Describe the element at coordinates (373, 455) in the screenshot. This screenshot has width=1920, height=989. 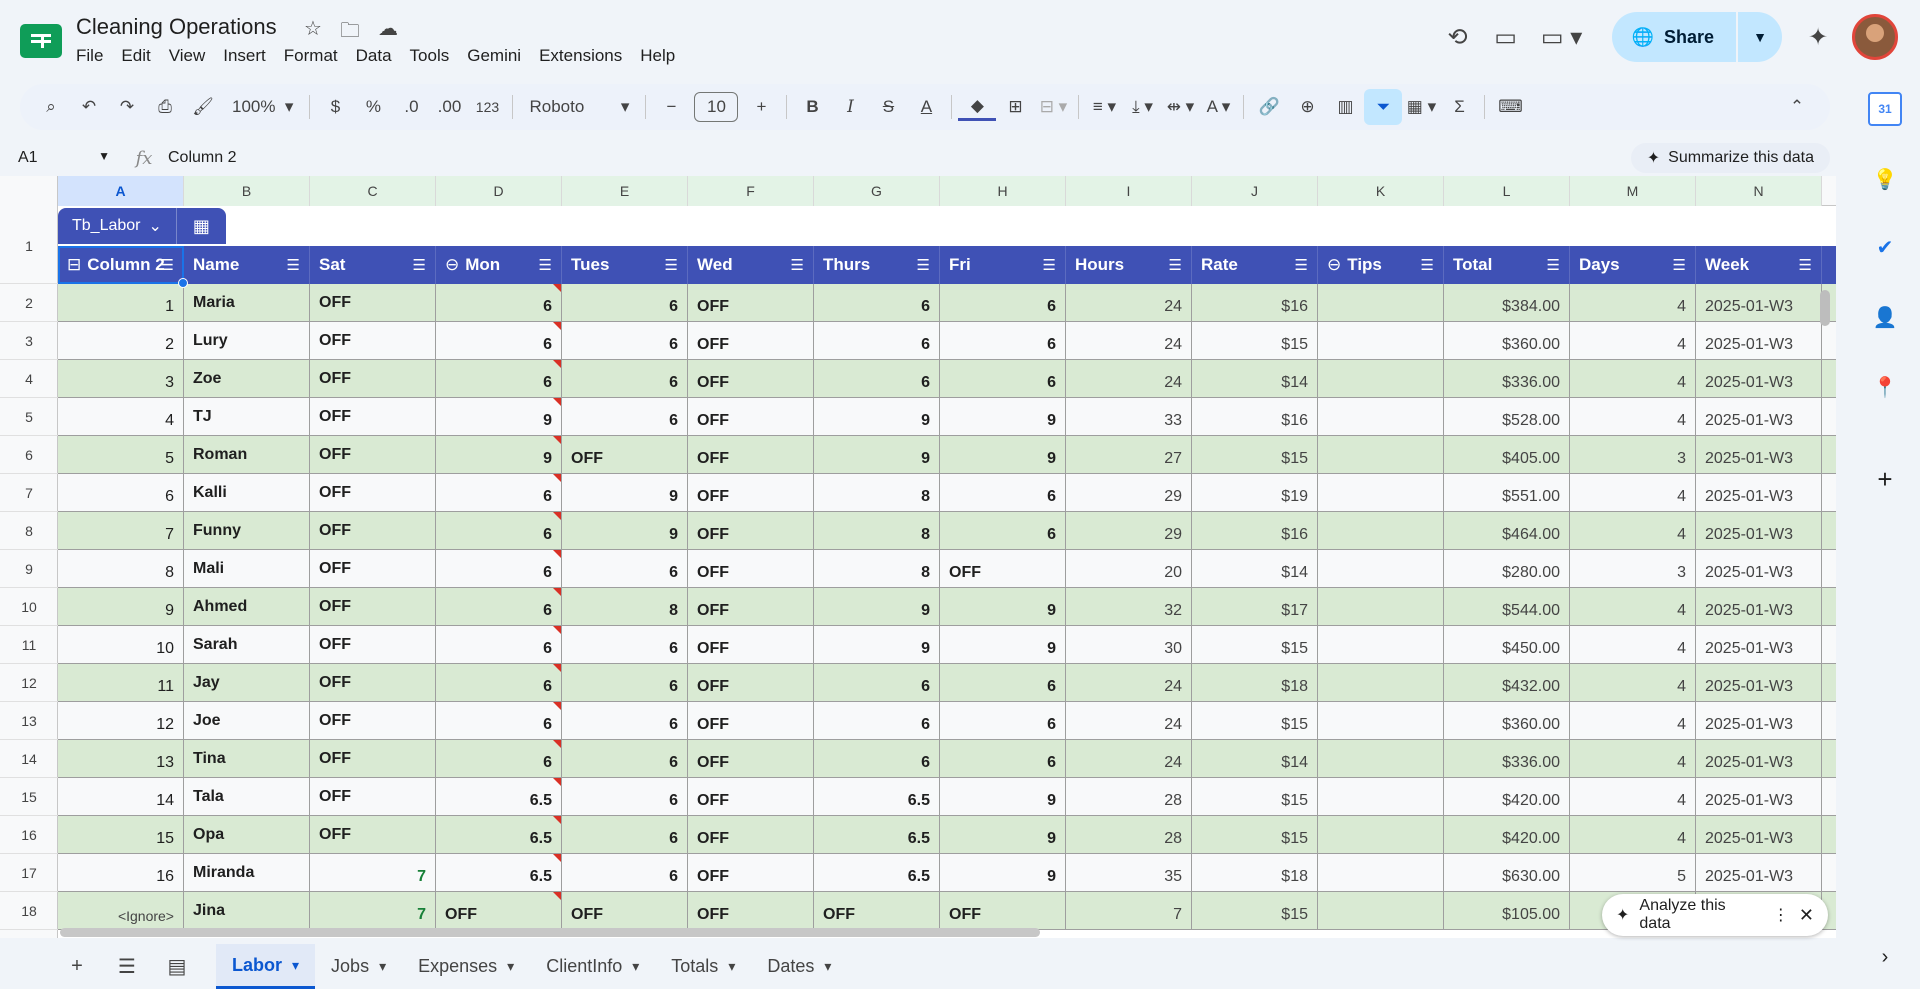
I see `cell-c6: OFF` at that location.